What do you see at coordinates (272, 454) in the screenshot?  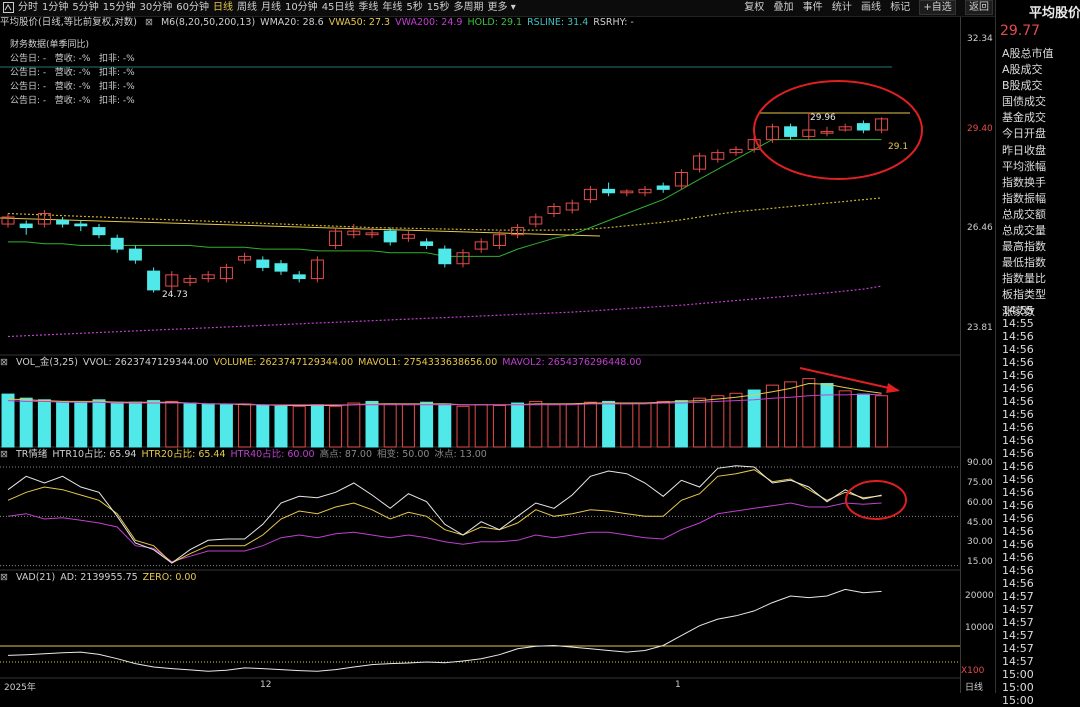 I see `indicator-value: HTR40占比: 60.00` at bounding box center [272, 454].